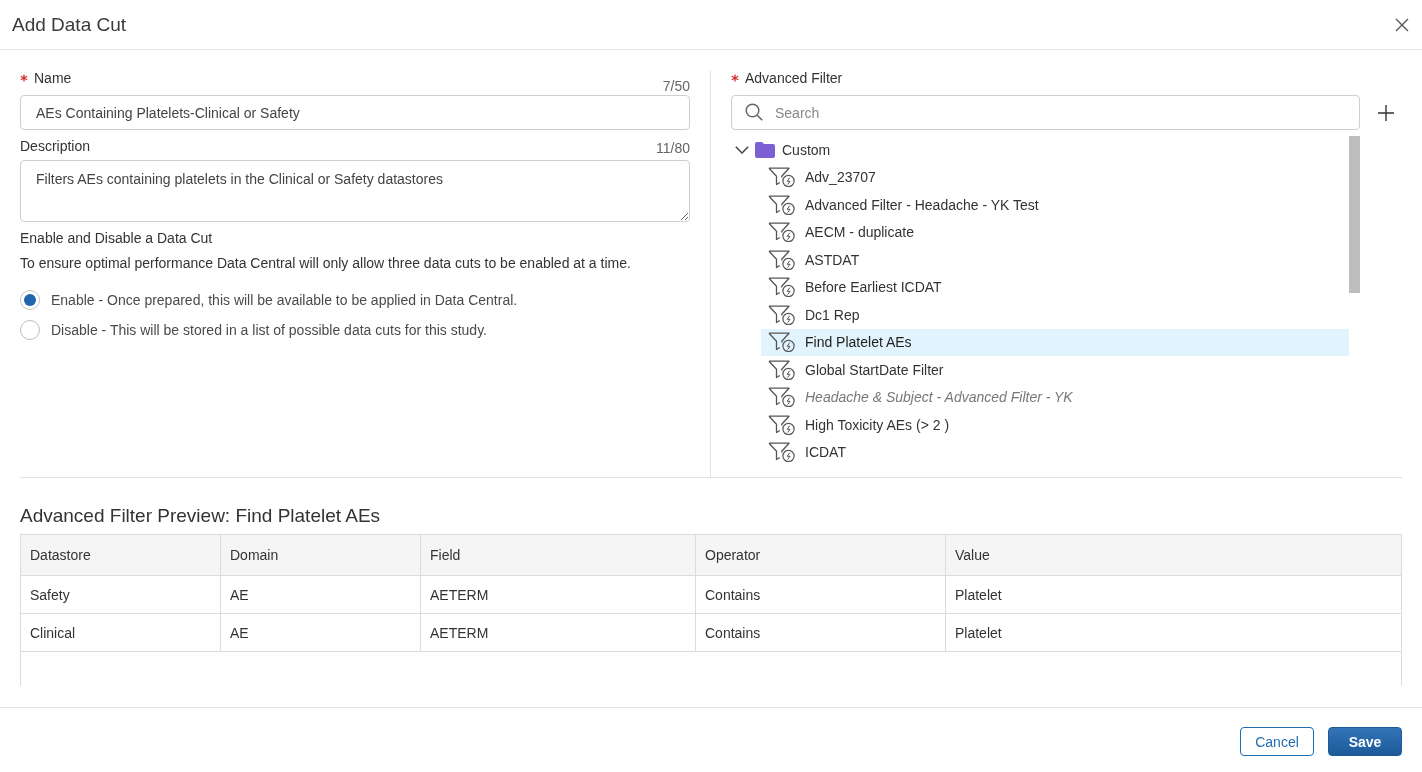 The height and width of the screenshot is (772, 1422). I want to click on name-field: AEs Containing Platelets-Clinical or Safety, so click(355, 112).